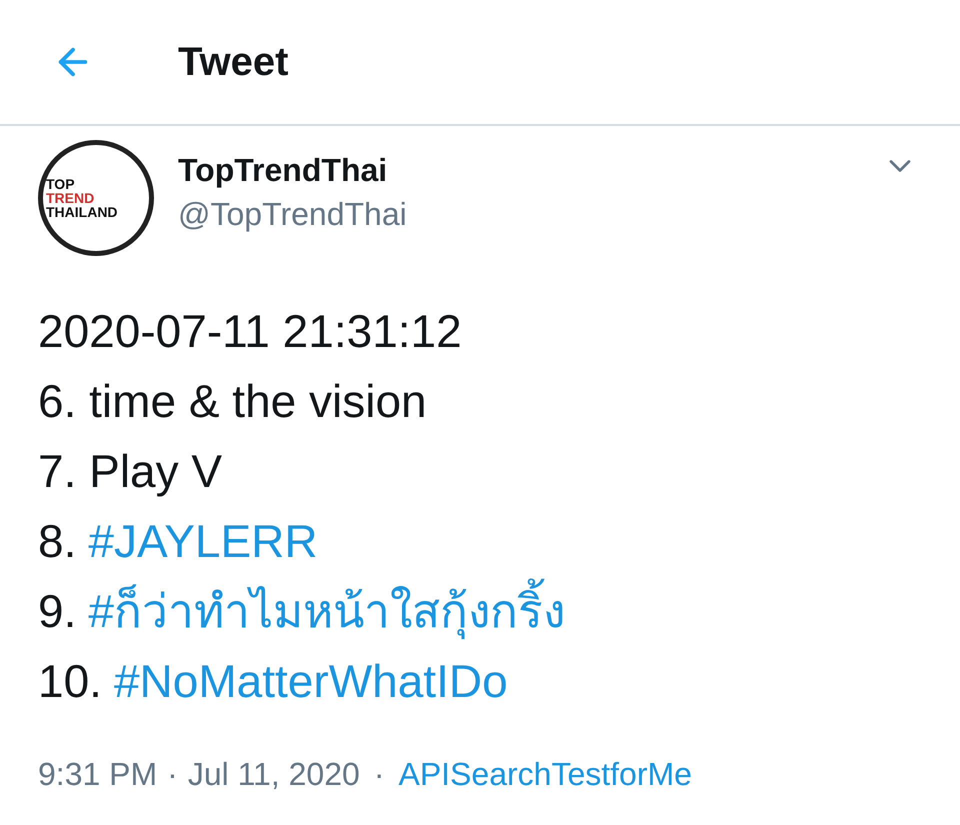  Describe the element at coordinates (70, 681) in the screenshot. I see `list-number: 10.` at that location.